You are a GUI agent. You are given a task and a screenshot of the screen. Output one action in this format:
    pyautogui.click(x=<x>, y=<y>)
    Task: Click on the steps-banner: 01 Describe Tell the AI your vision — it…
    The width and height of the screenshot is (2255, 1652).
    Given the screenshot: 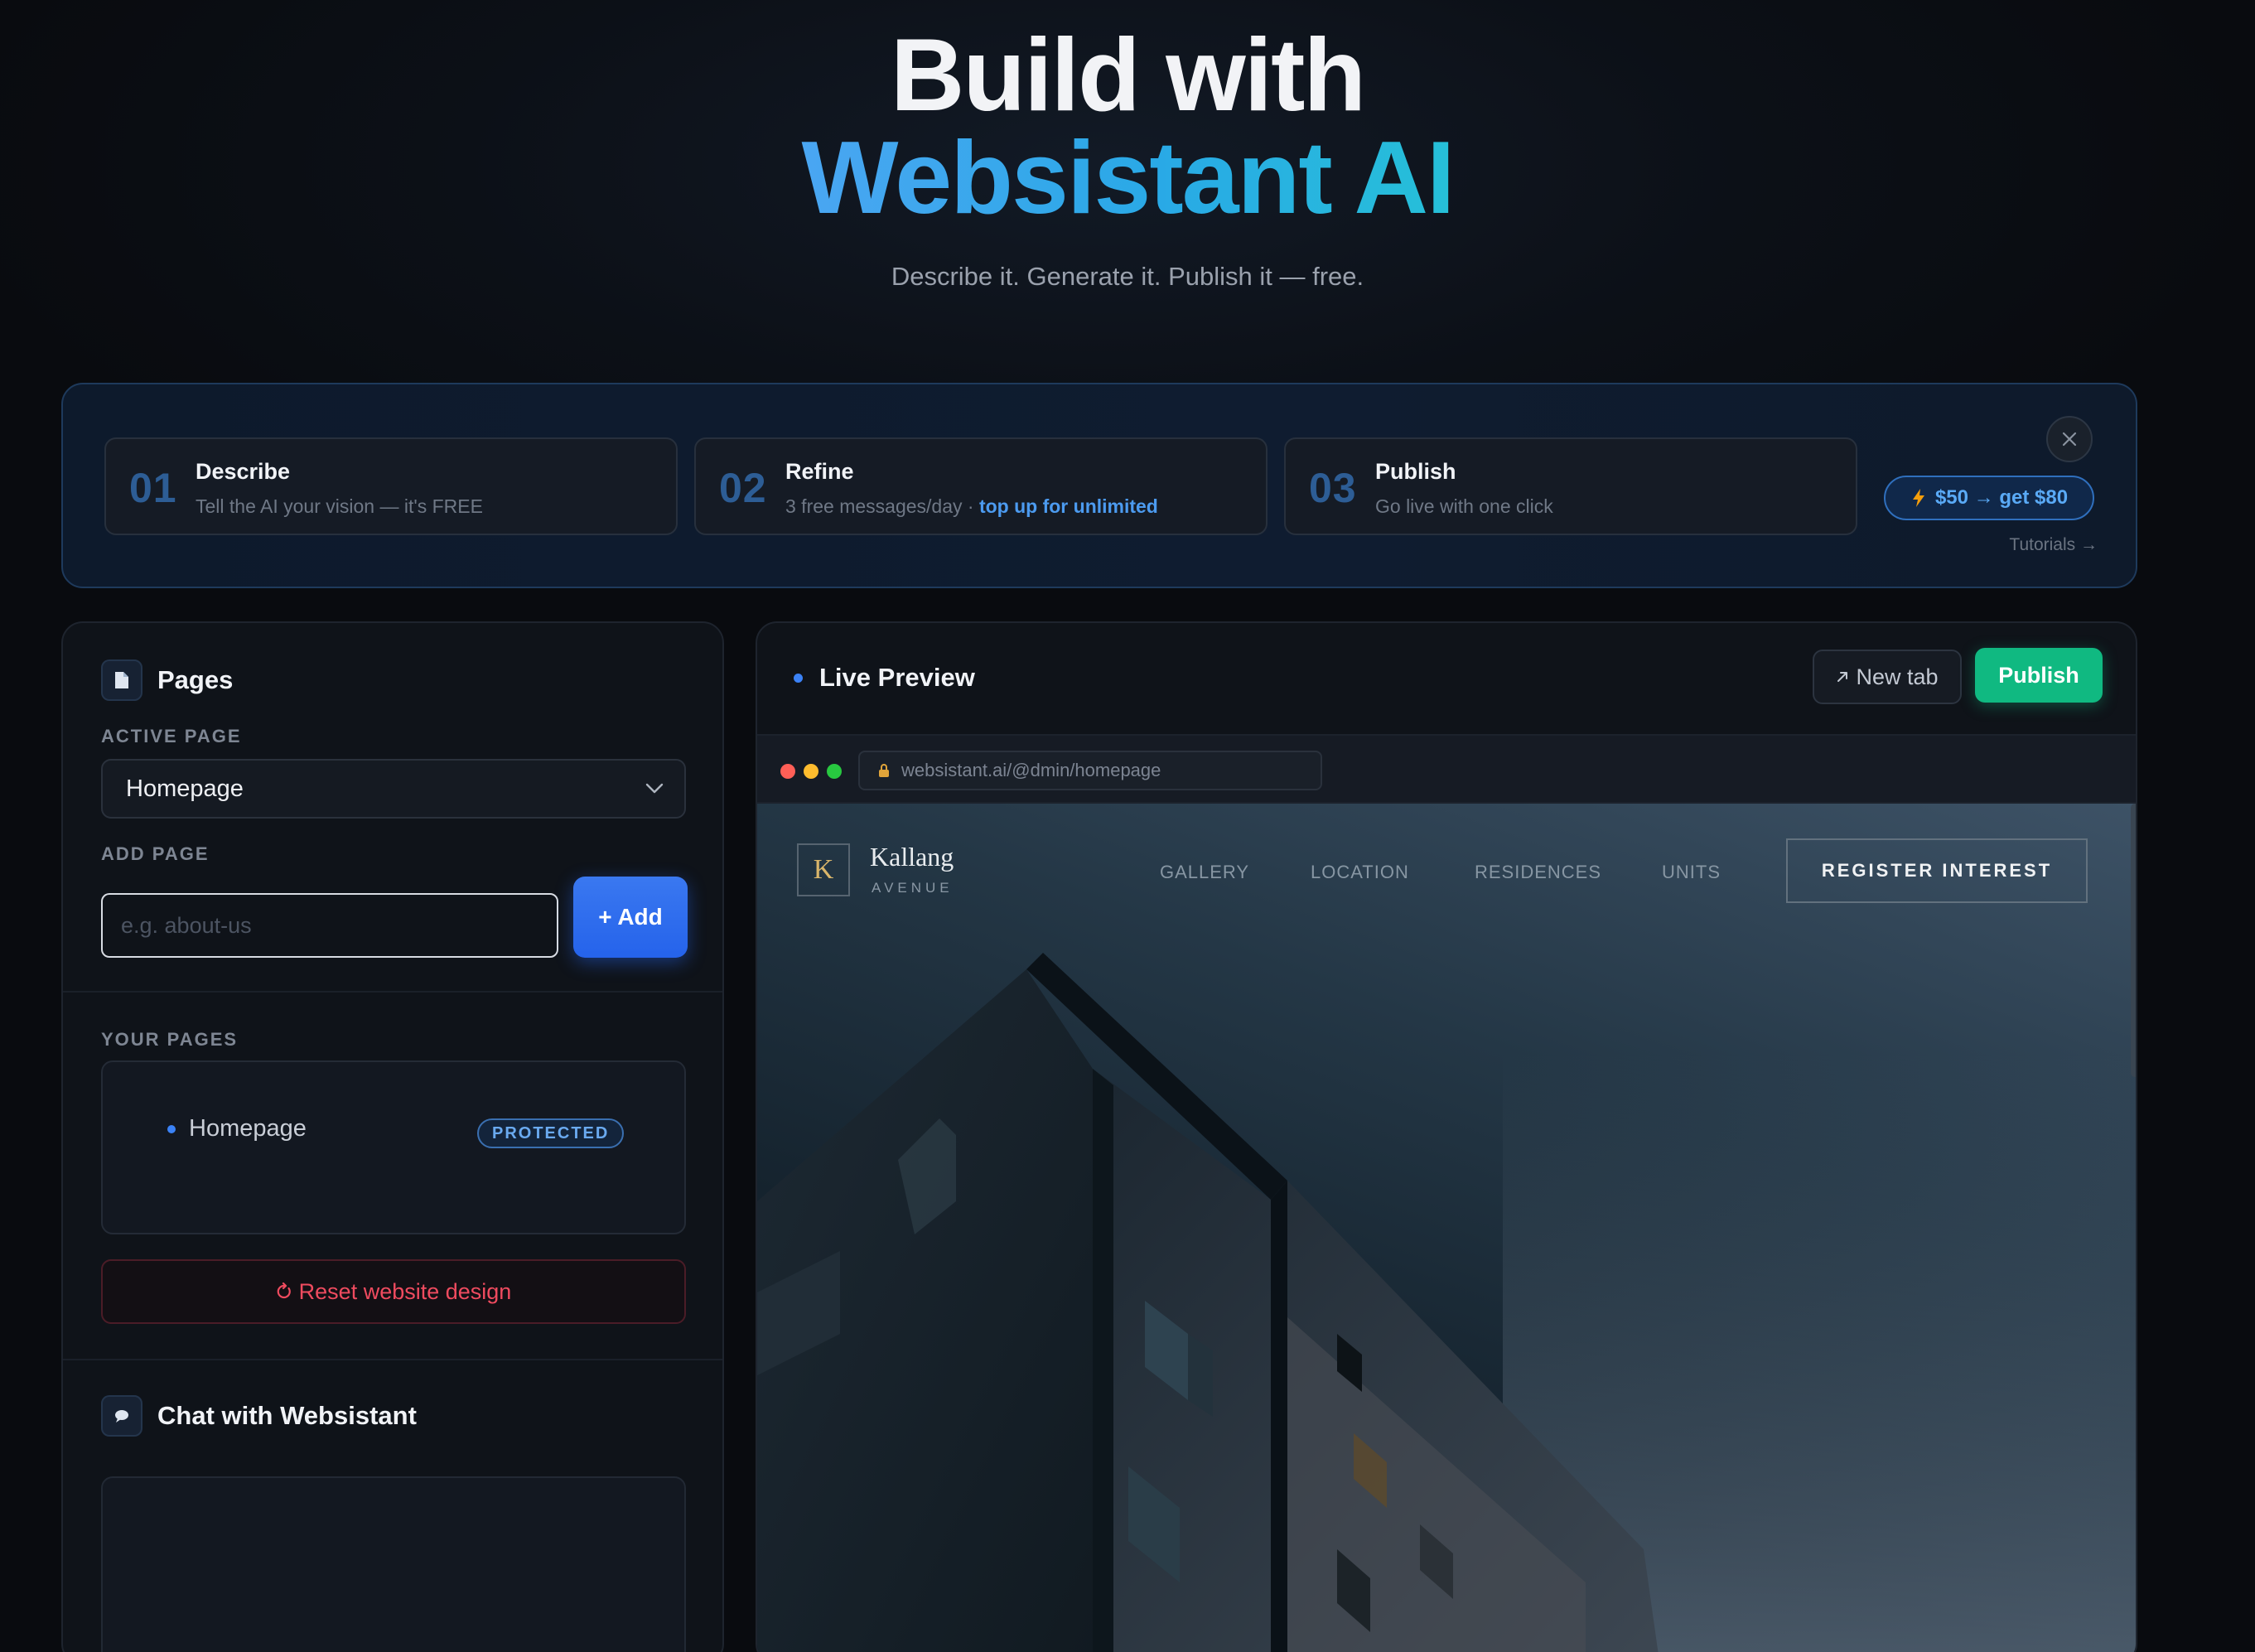 What is the action you would take?
    pyautogui.click(x=1099, y=485)
    